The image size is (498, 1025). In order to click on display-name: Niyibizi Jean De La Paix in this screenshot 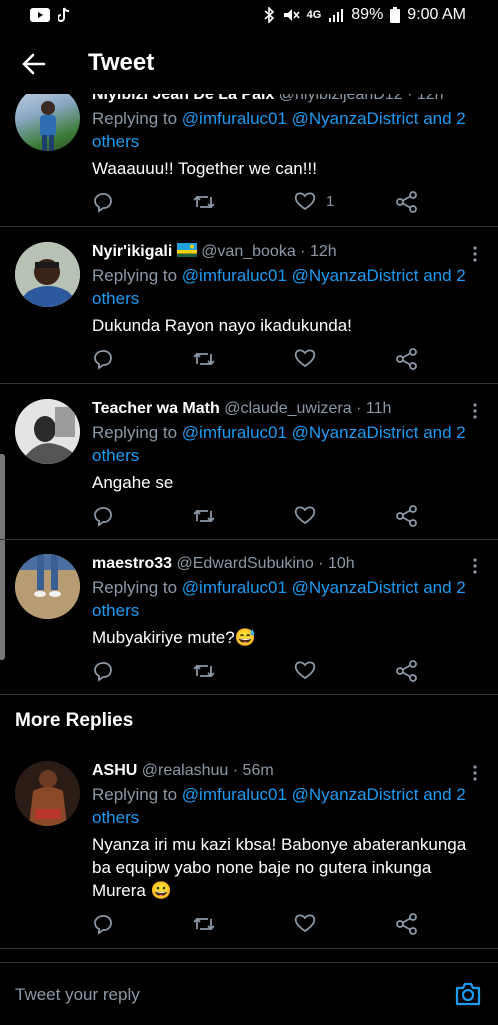, I will do `click(183, 98)`.